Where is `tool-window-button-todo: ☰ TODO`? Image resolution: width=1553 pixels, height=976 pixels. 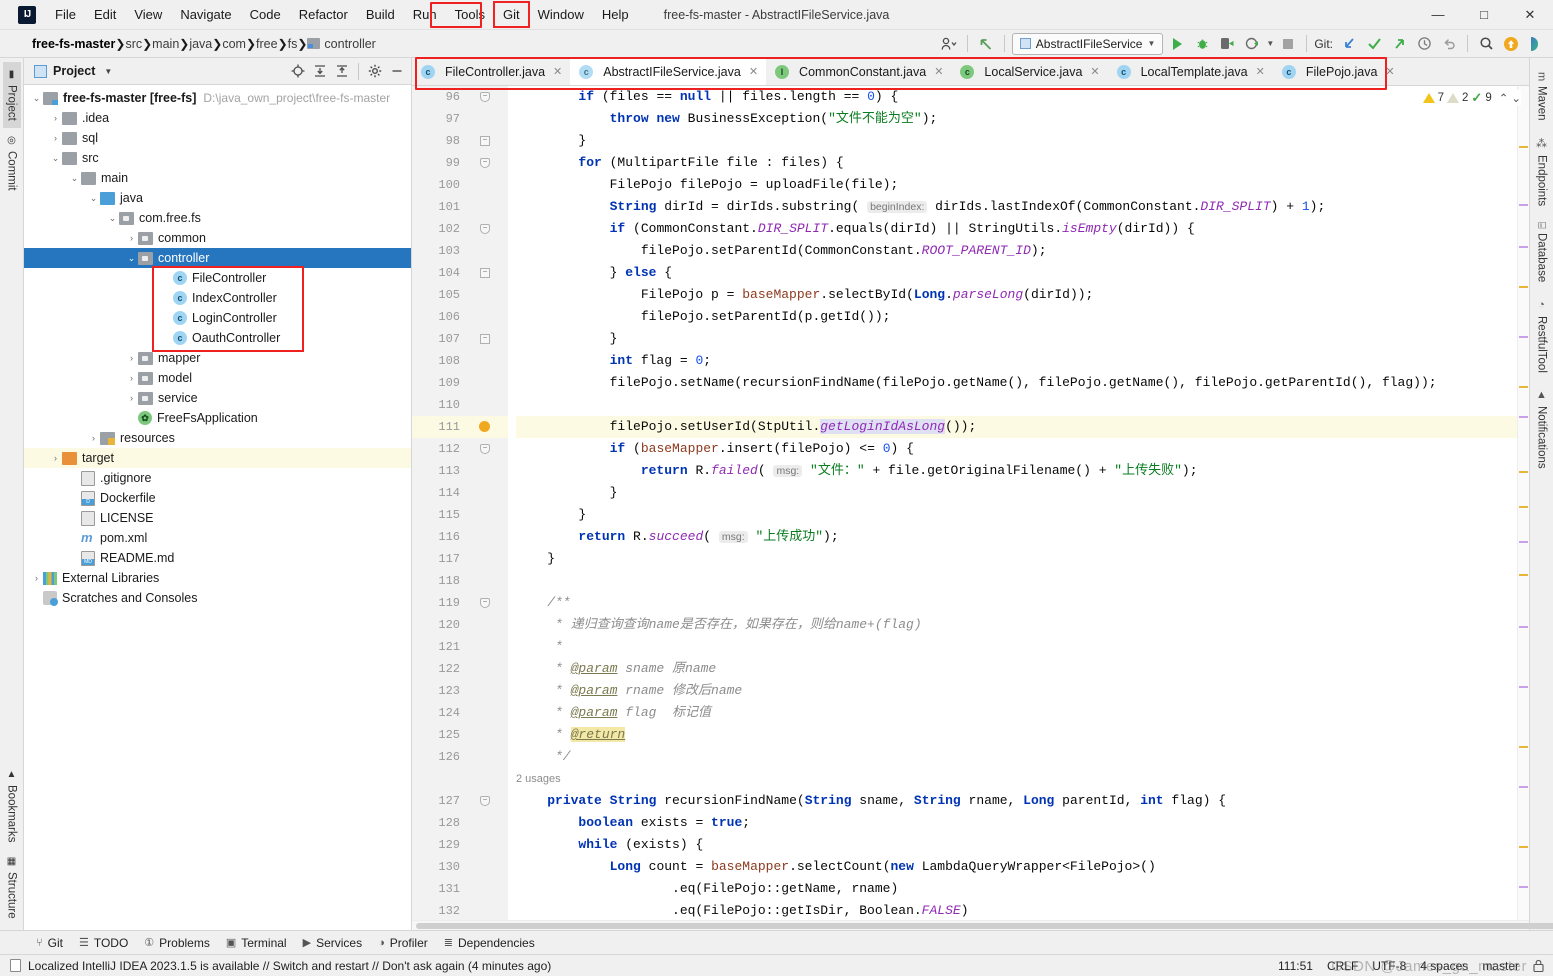 tool-window-button-todo: ☰ TODO is located at coordinates (103, 943).